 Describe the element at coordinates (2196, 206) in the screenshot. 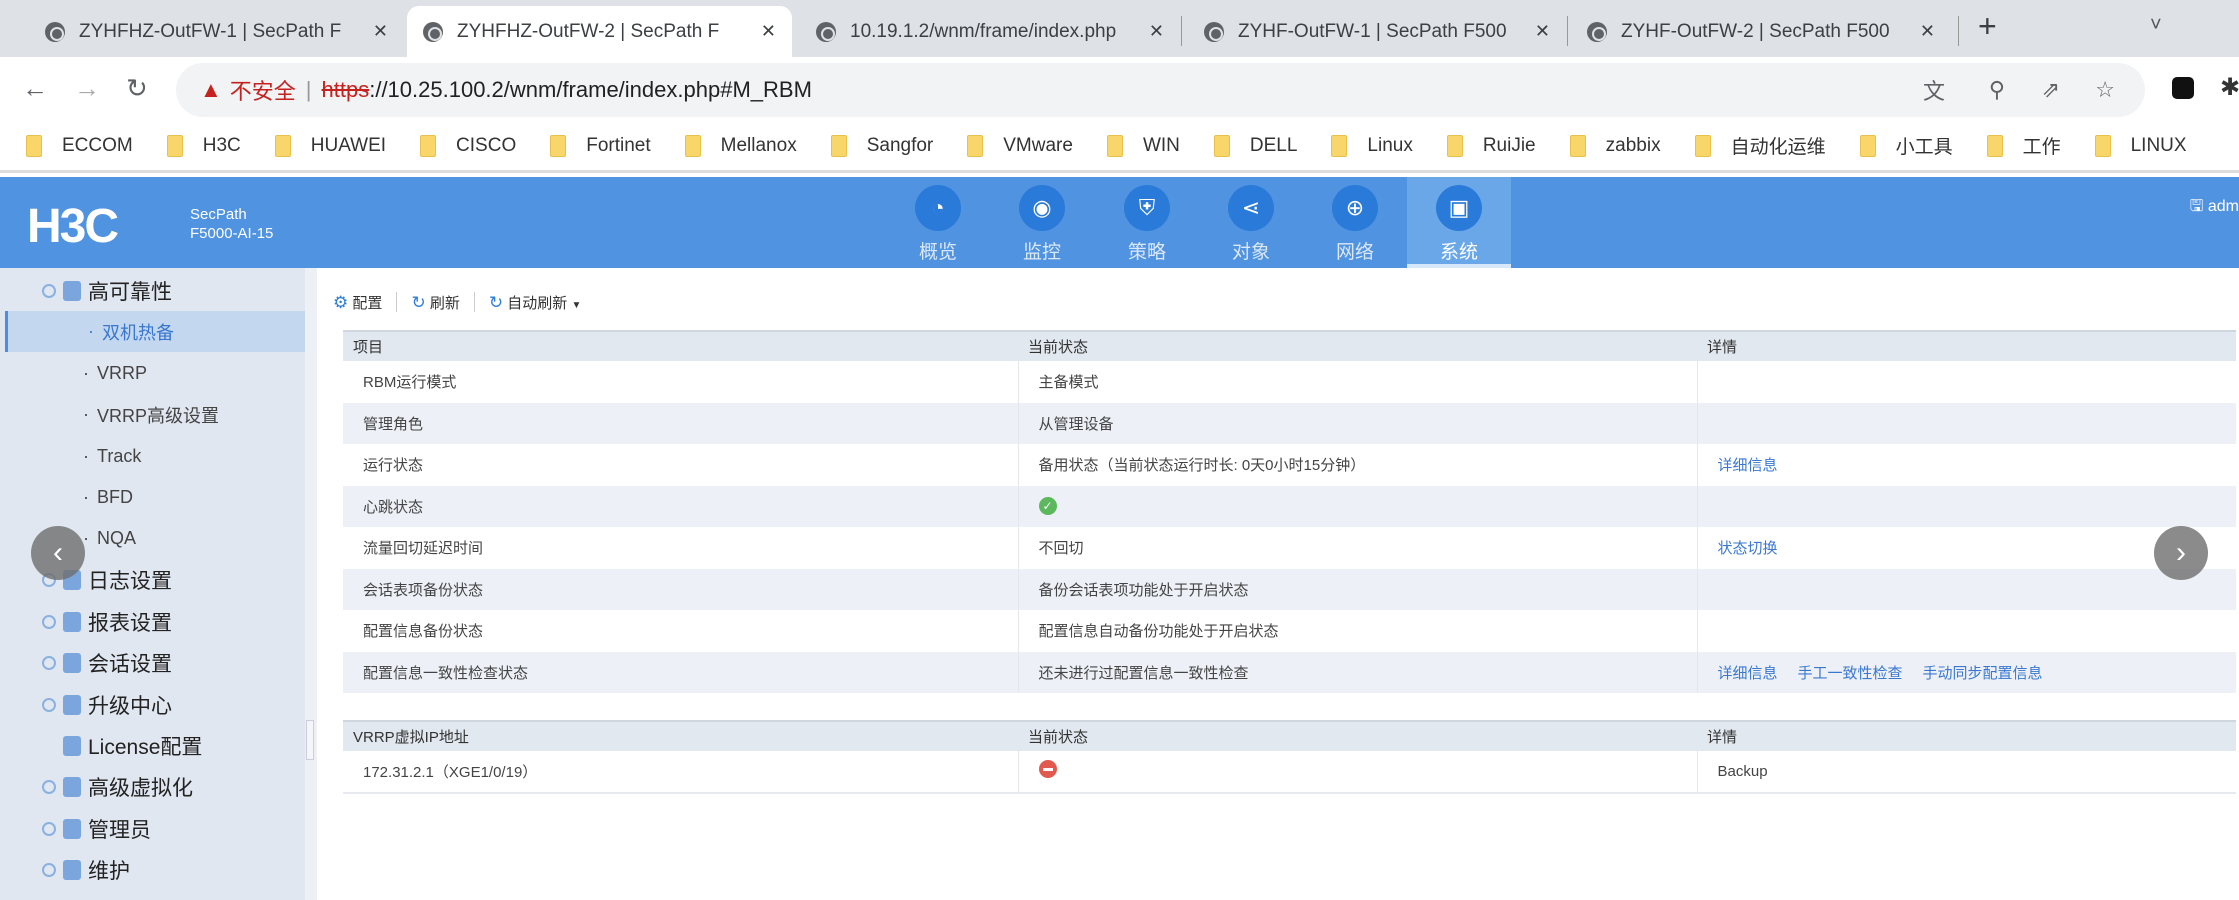

I see `save-icon: 🖫` at that location.